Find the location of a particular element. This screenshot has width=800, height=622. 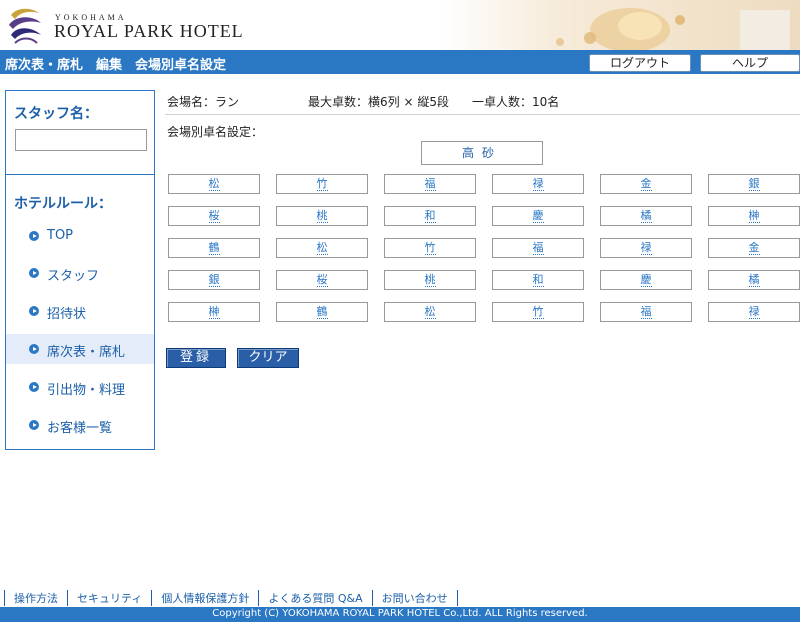

footer-link-operation: 操作方法 is located at coordinates (35, 598).